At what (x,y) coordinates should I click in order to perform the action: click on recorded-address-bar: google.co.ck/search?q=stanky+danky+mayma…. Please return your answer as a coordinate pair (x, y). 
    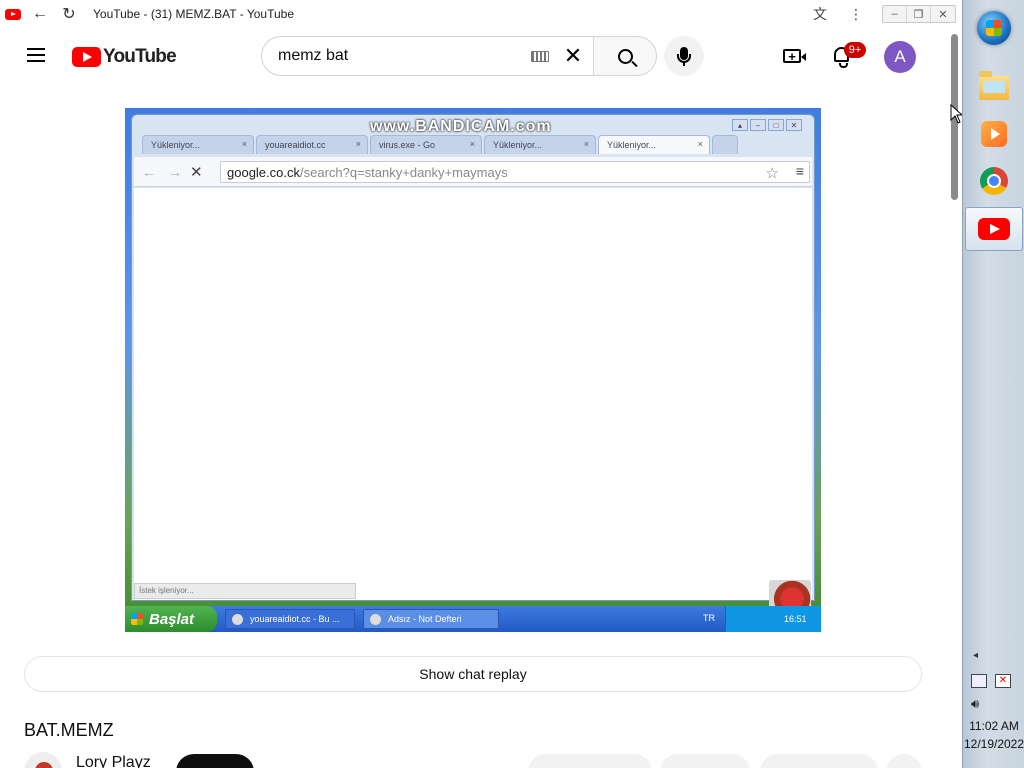
    Looking at the image, I should click on (515, 172).